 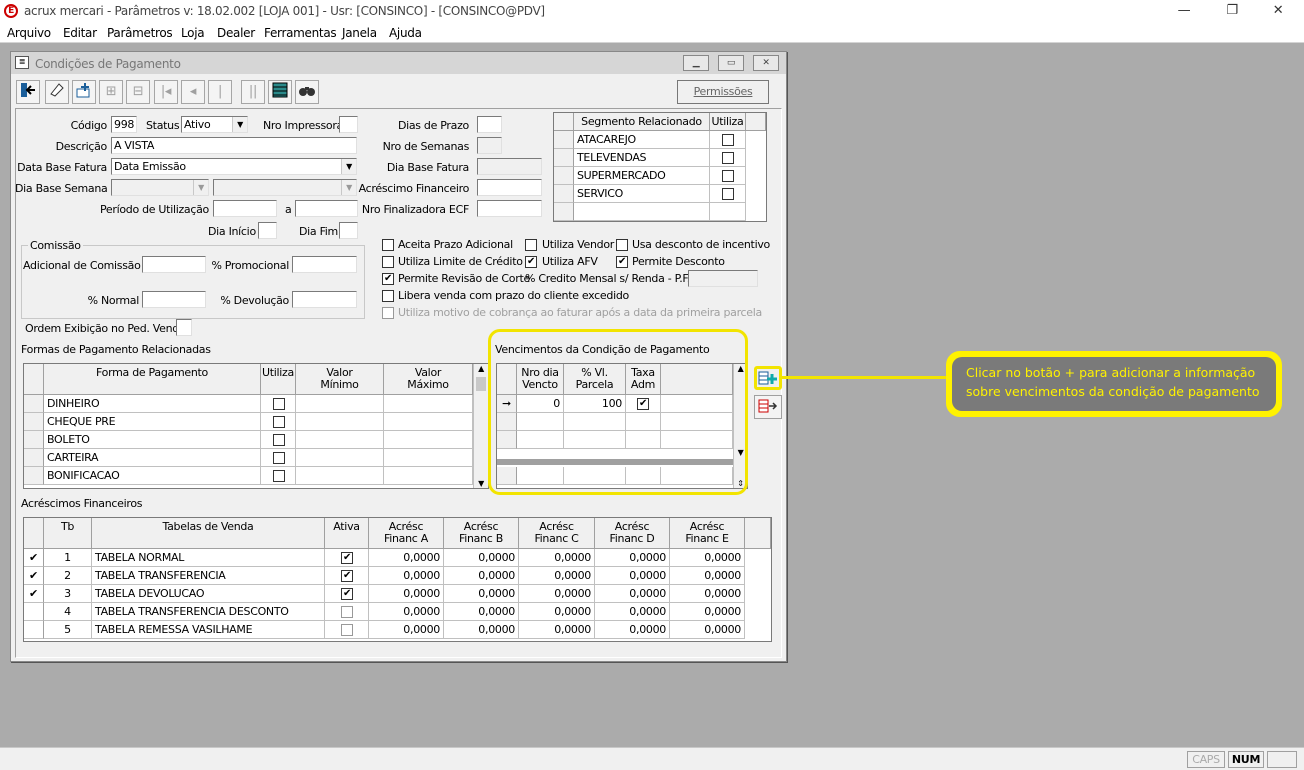 What do you see at coordinates (723, 92) in the screenshot?
I see `permissions-button: Permissões` at bounding box center [723, 92].